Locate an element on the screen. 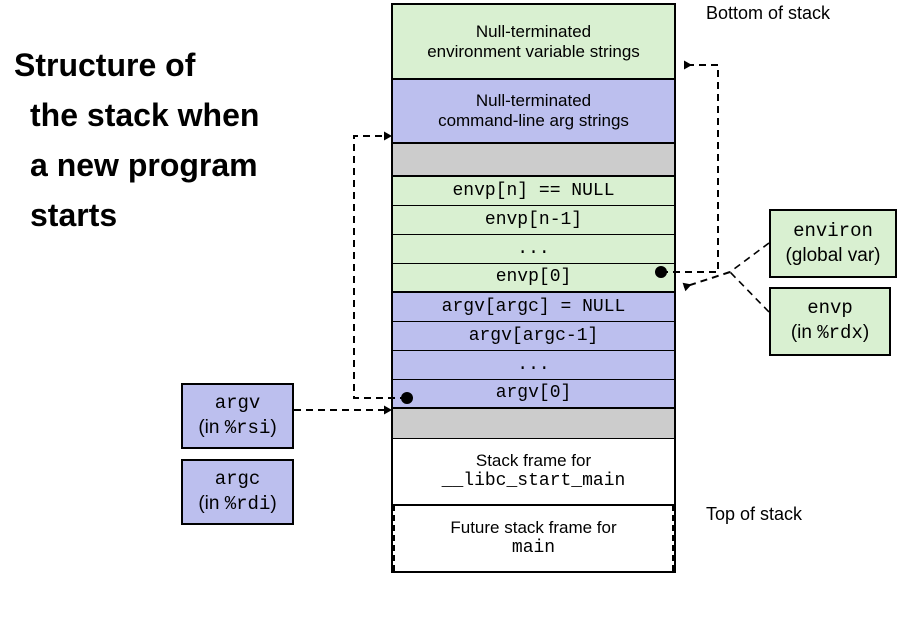 The width and height of the screenshot is (912, 622). cmd-strings-line-2: command-line arg strings is located at coordinates (533, 120).